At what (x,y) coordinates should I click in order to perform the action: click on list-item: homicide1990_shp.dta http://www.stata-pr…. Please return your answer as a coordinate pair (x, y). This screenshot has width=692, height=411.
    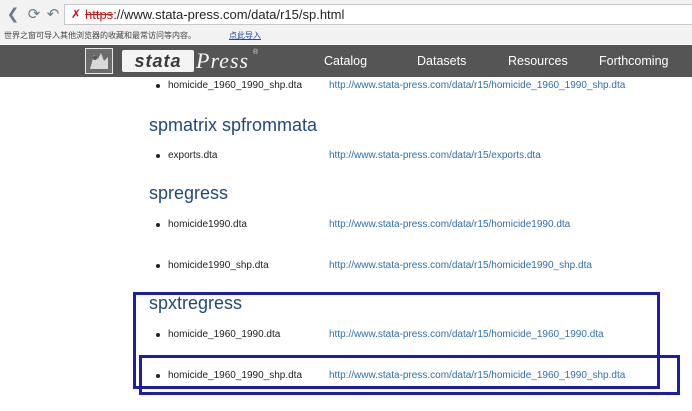
    Looking at the image, I should click on (346, 266).